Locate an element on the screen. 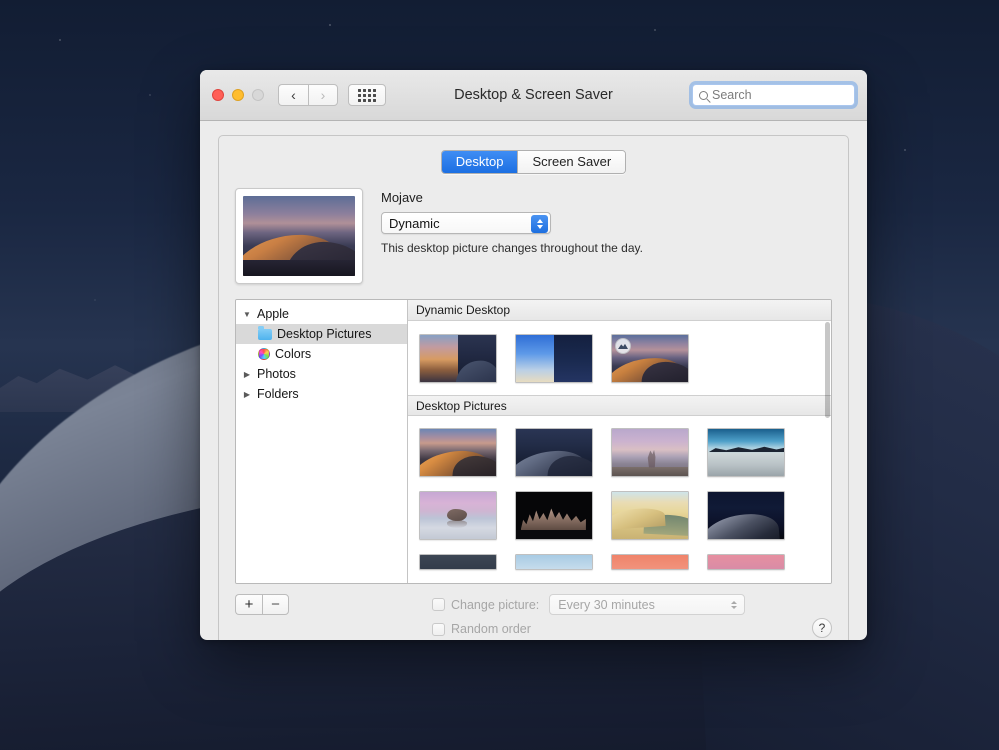 The height and width of the screenshot is (750, 999). color-wheel-icon is located at coordinates (264, 354).